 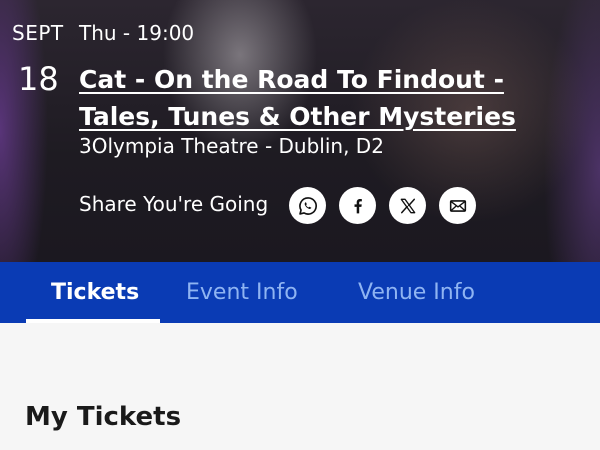 I want to click on facebook-icon, so click(x=358, y=205).